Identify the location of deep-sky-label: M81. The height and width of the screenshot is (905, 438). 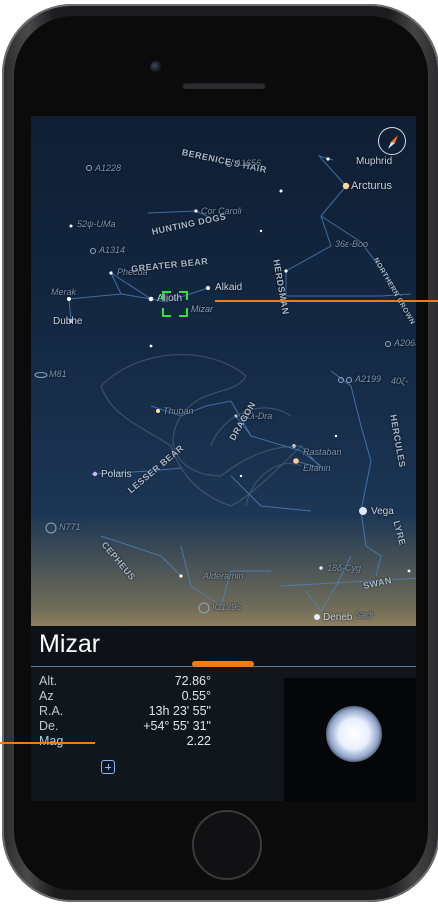
(58, 374).